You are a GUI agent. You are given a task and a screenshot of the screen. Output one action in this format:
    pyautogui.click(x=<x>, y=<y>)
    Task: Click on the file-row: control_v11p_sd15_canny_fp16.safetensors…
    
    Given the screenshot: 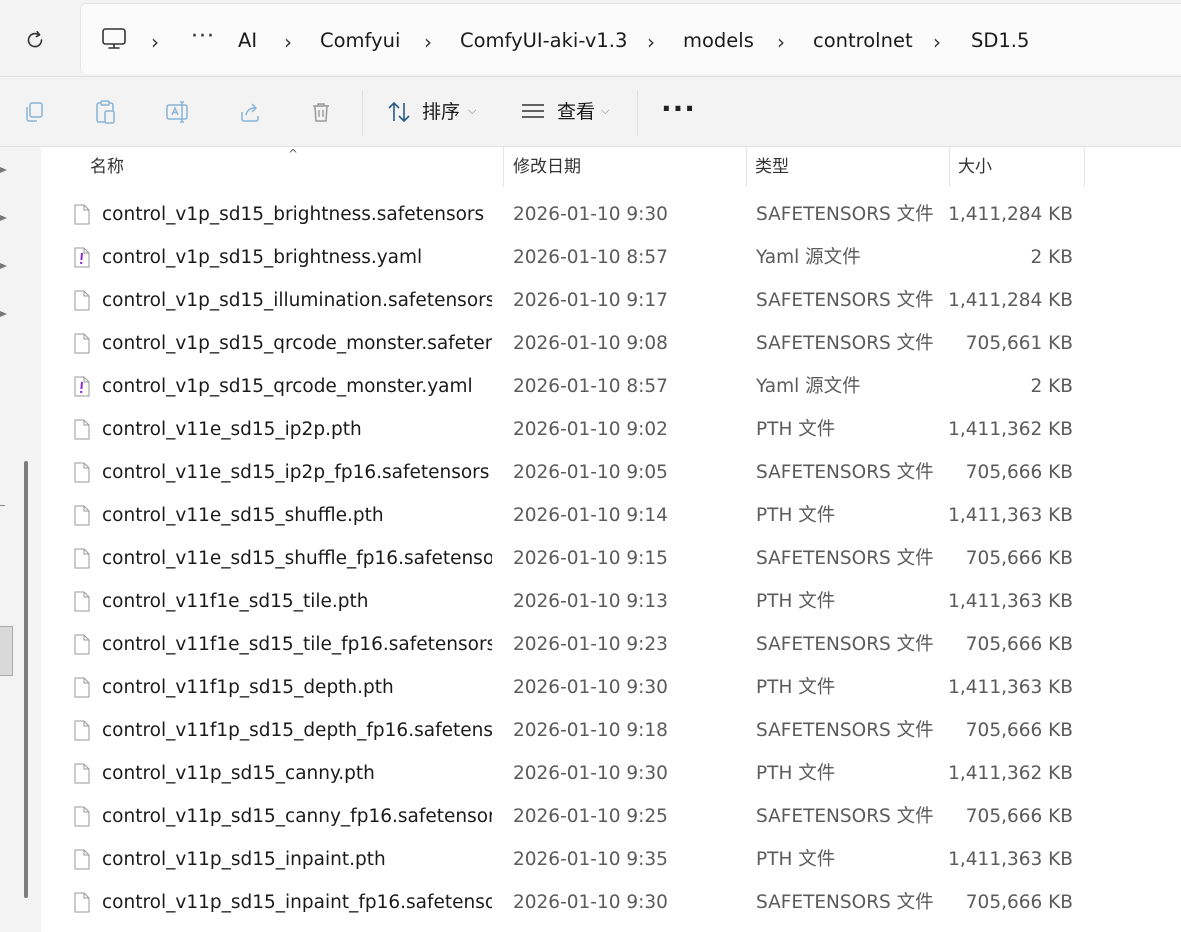 What is the action you would take?
    pyautogui.click(x=611, y=817)
    